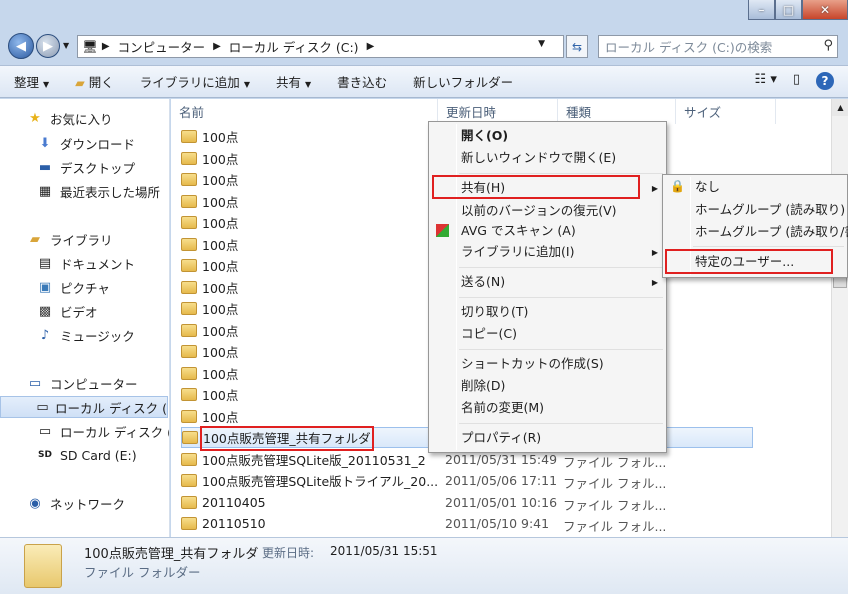 Image resolution: width=848 pixels, height=594 pixels. I want to click on menu-delete: 削除(D), so click(483, 386).